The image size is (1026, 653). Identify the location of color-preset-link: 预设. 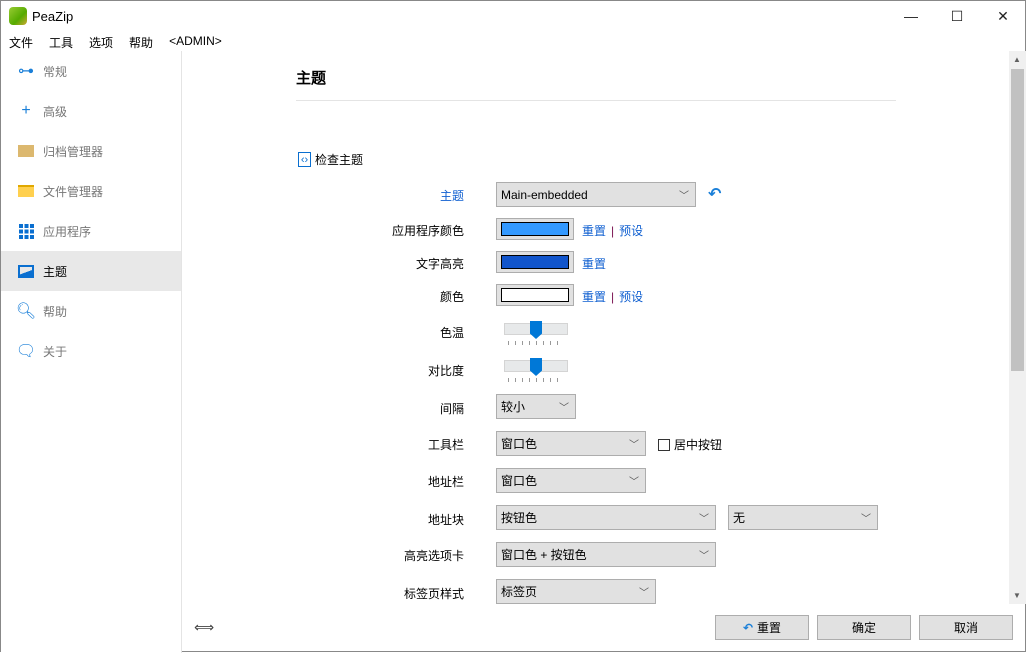
(631, 297).